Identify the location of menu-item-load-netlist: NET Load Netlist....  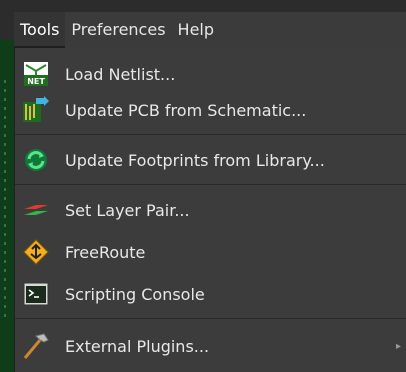
(210, 74).